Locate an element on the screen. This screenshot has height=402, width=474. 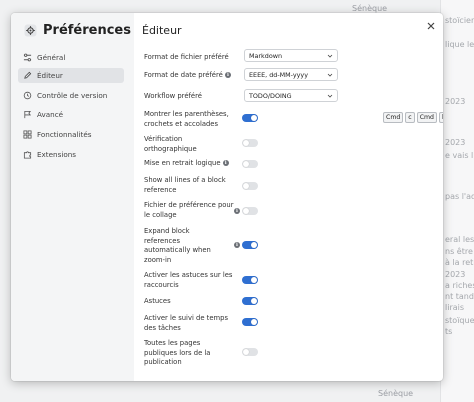
toggle-label: Show all lines of a block reference is located at coordinates (185, 185).